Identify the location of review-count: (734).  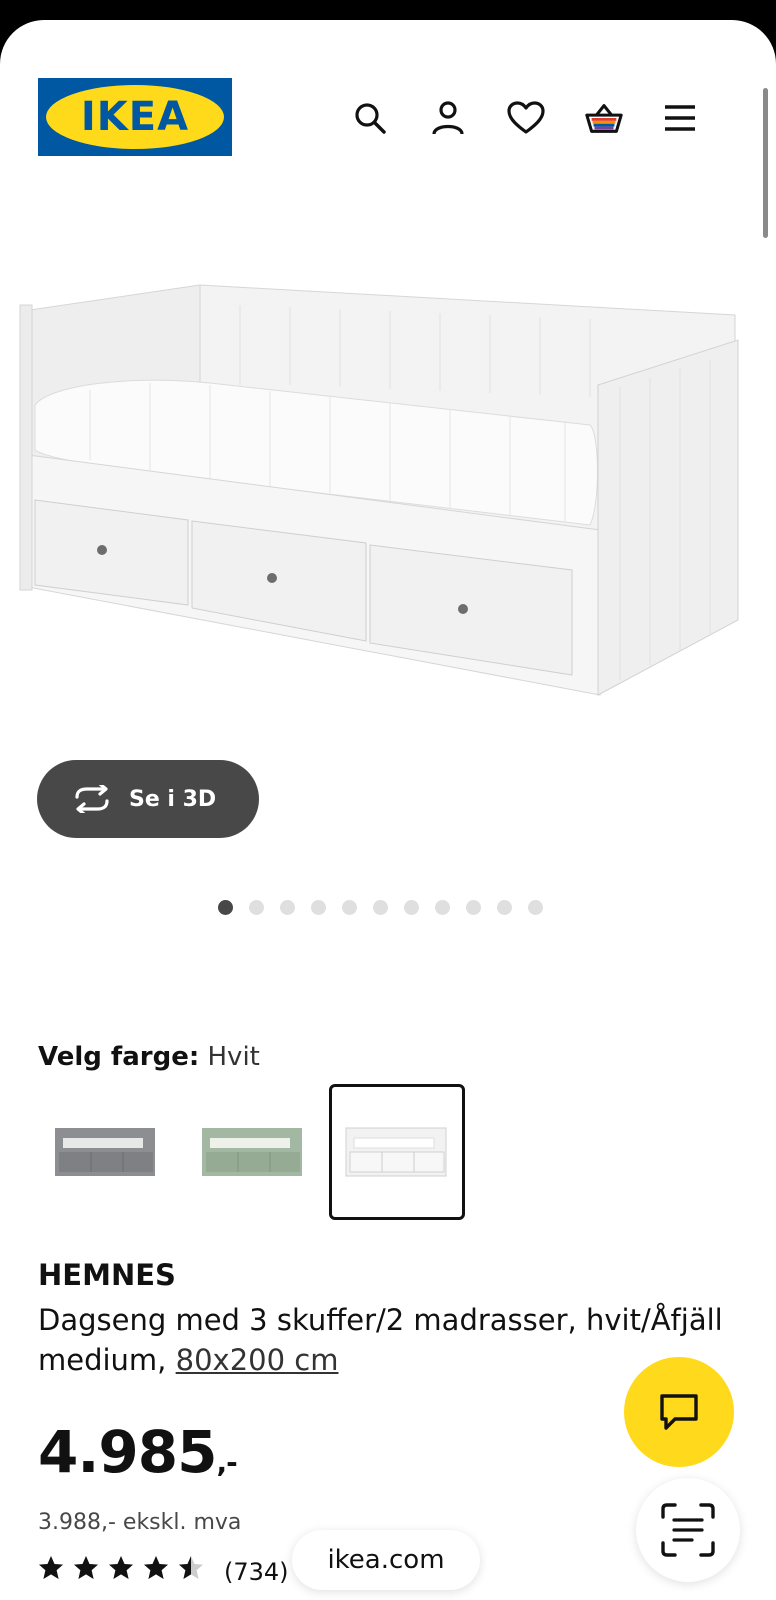
(256, 1572).